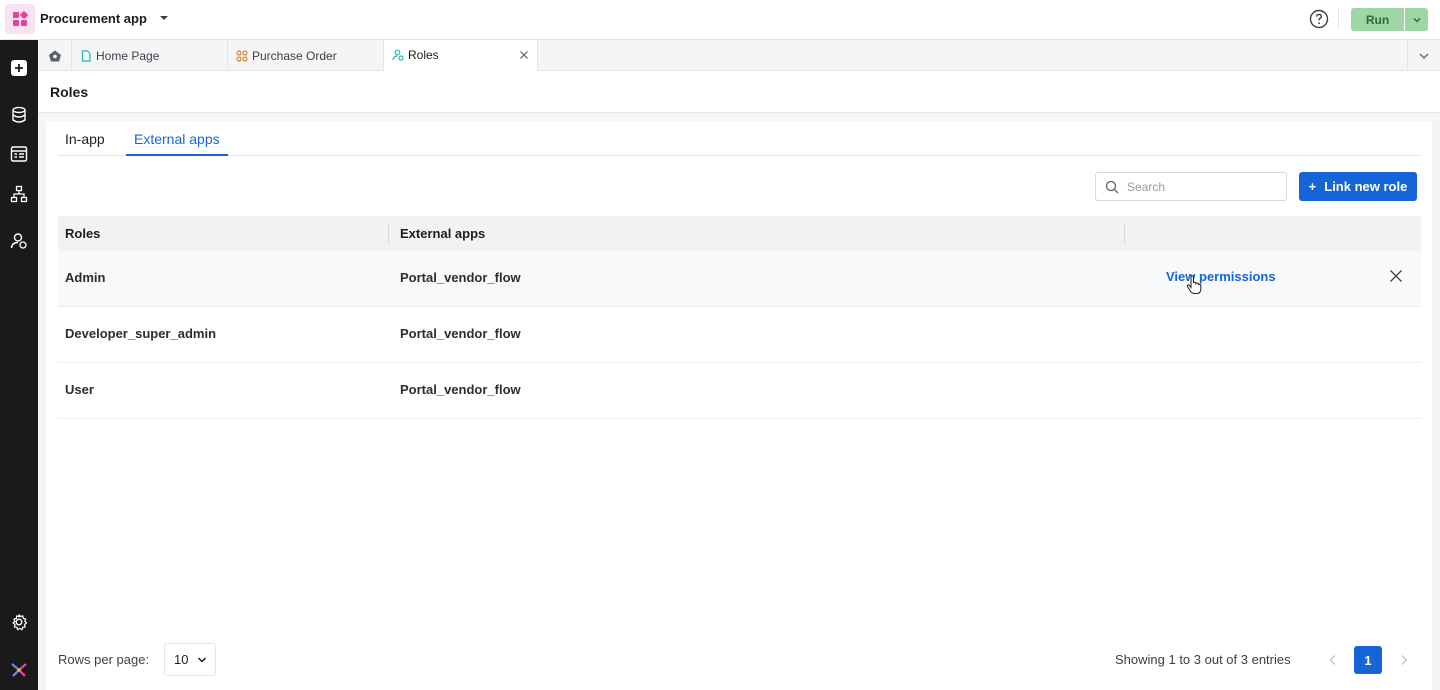 The height and width of the screenshot is (690, 1440). I want to click on table-row: User Portal_vendor_flow, so click(739, 391).